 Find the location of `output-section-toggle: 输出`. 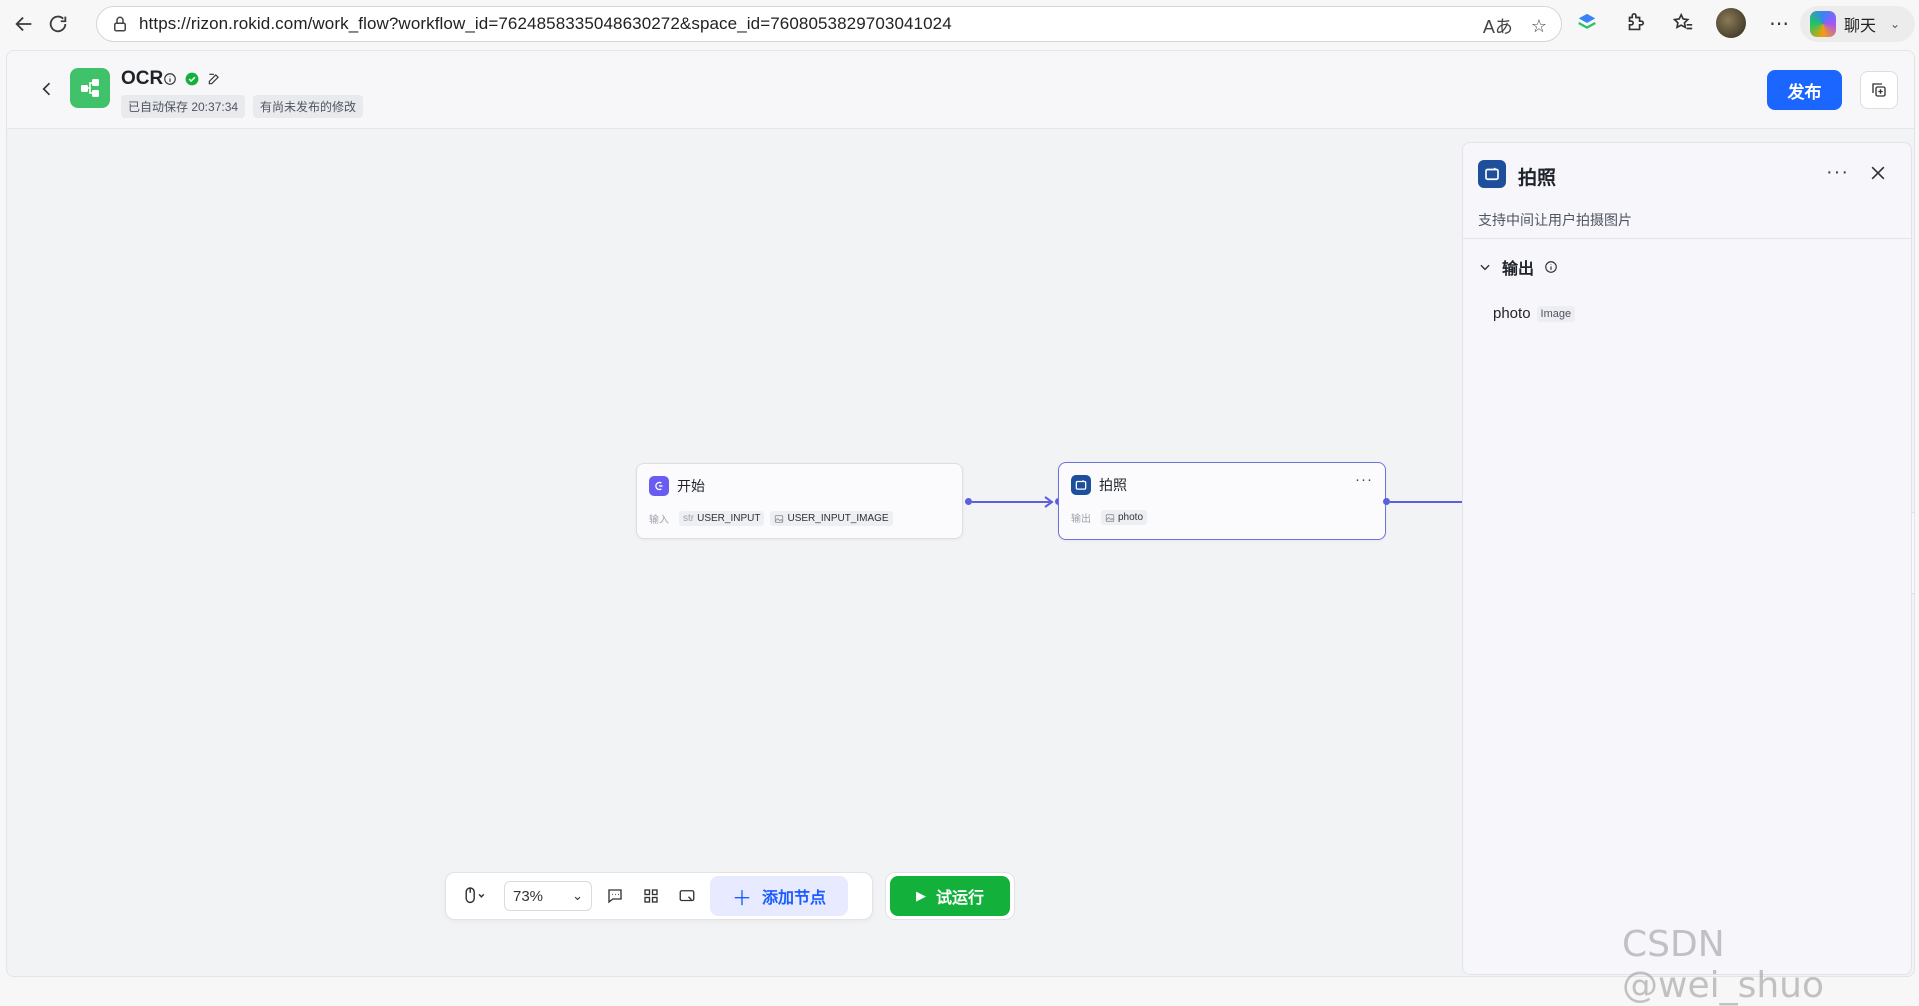

output-section-toggle: 输出 is located at coordinates (1518, 267).